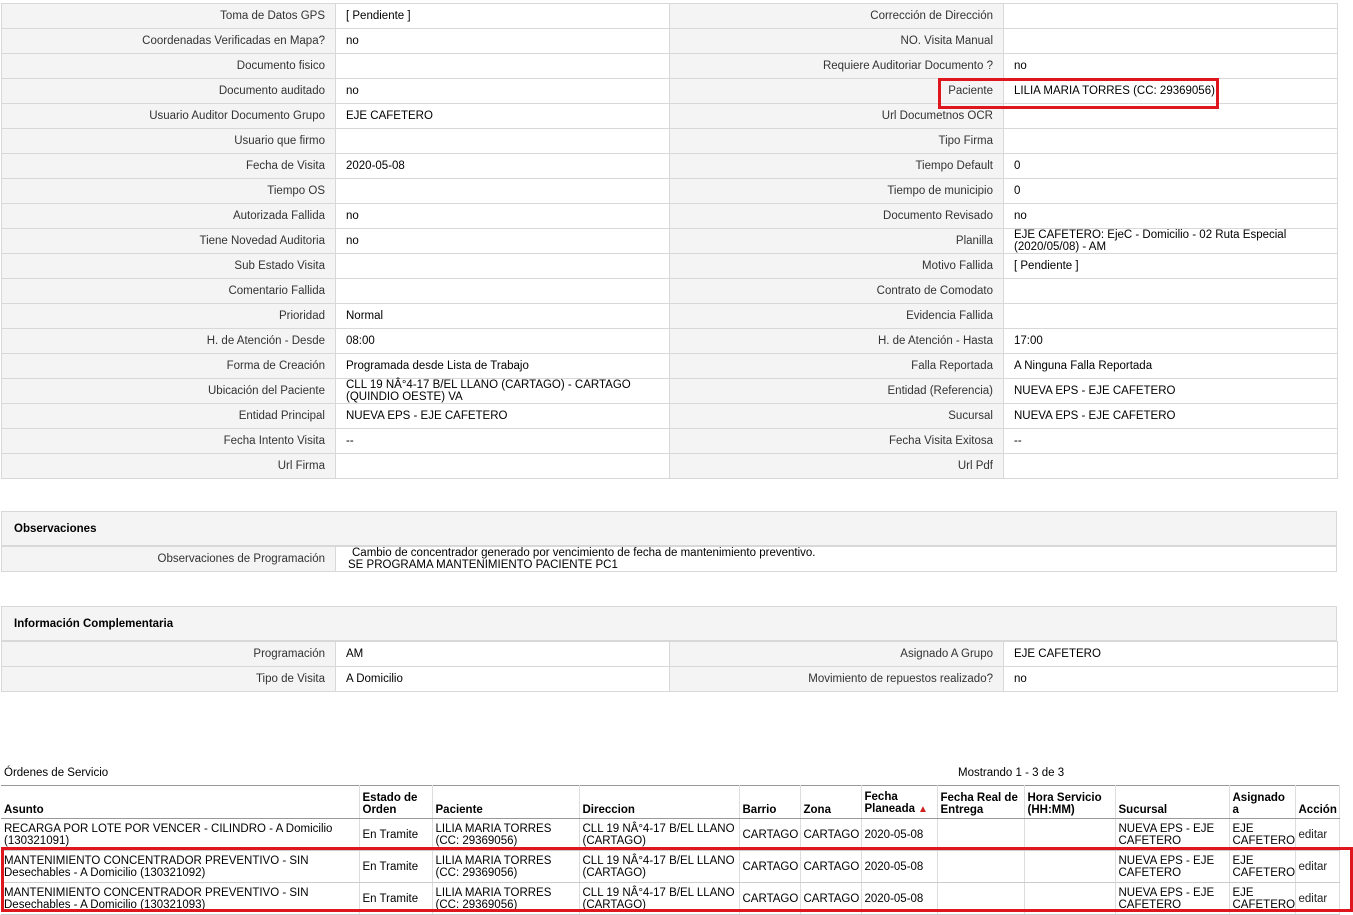  I want to click on observaciones-line2: SE PROGRAMA MANTENIMIENTO PACIENTE PC1, so click(483, 565).